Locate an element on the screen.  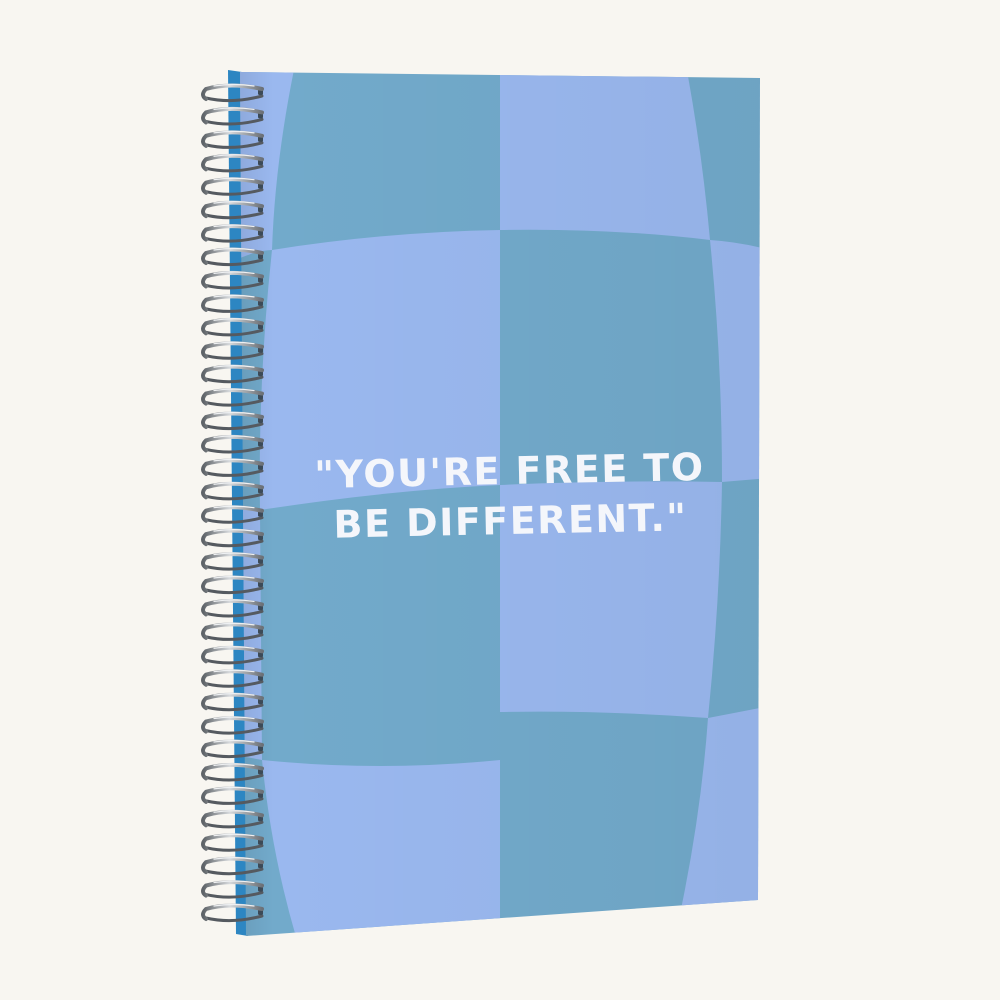
cover-quote: "YOU'RE FREE TO BE DIFFERENT." is located at coordinates (510, 496).